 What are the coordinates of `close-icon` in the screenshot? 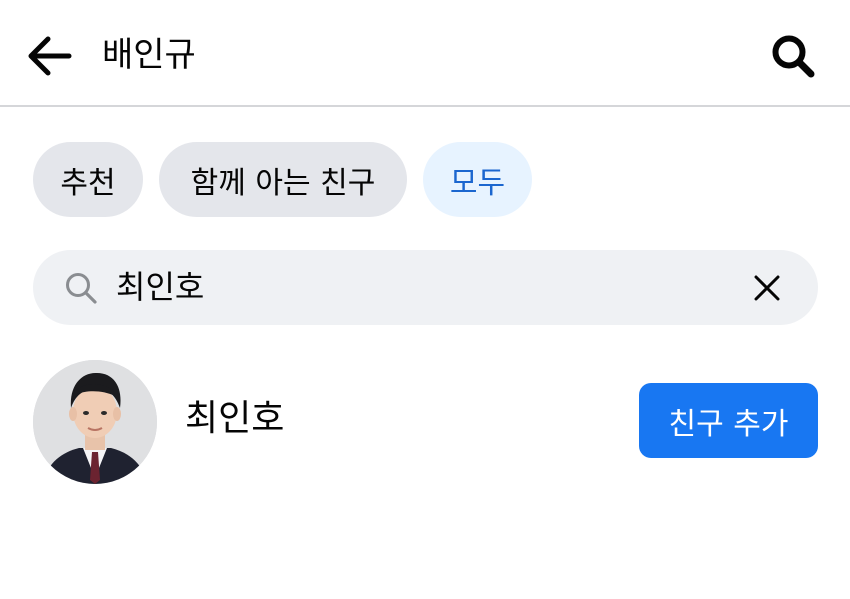 It's located at (767, 288).